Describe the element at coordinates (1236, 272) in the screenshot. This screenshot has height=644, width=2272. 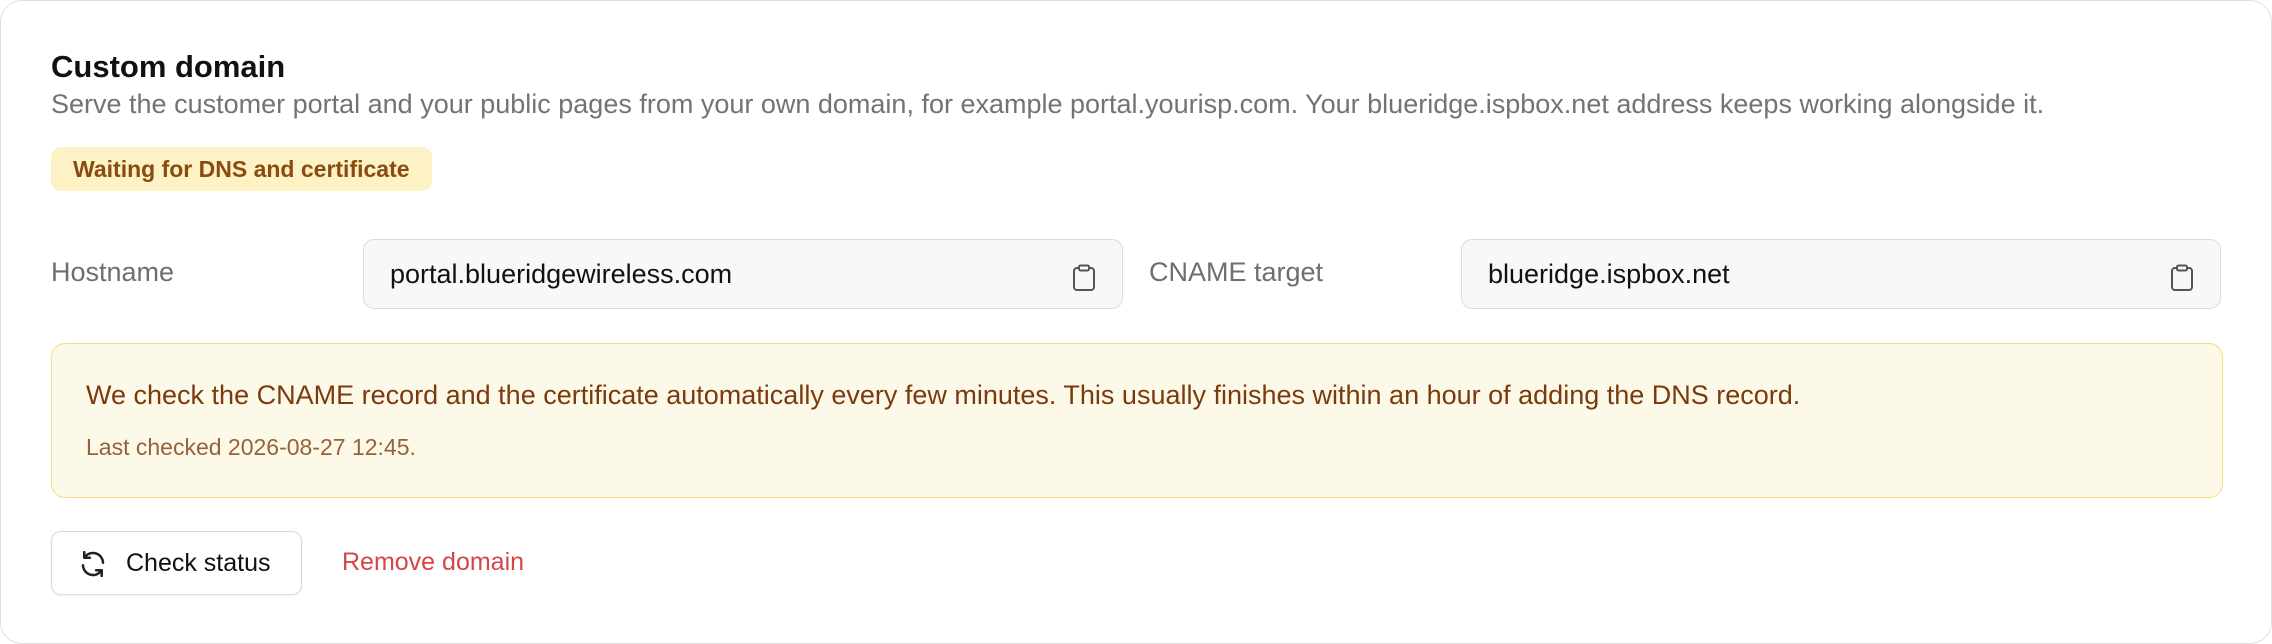
I see `cname-label: CNAME target` at that location.